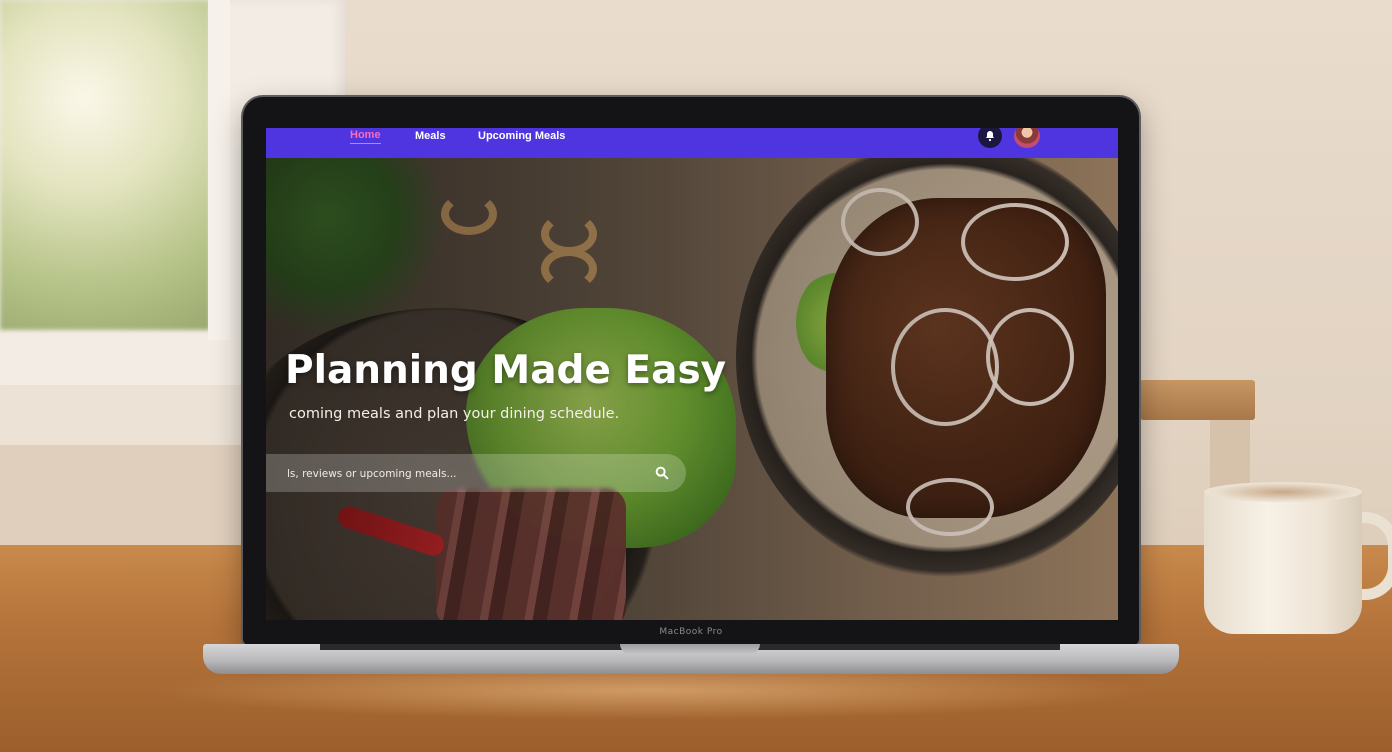 This screenshot has width=1392, height=752. What do you see at coordinates (662, 473) in the screenshot?
I see `search-icon` at bounding box center [662, 473].